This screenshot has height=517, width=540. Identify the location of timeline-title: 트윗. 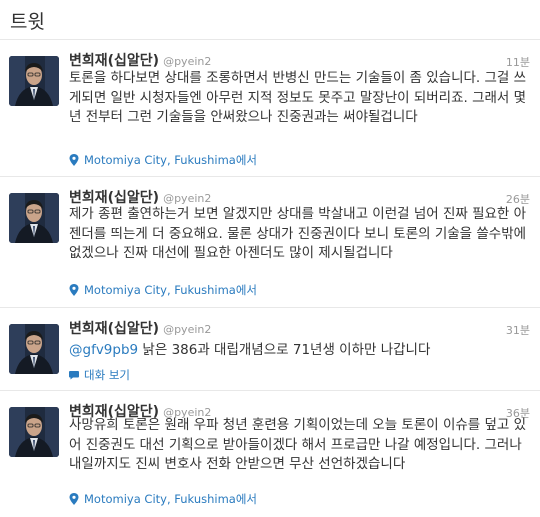
(27, 22).